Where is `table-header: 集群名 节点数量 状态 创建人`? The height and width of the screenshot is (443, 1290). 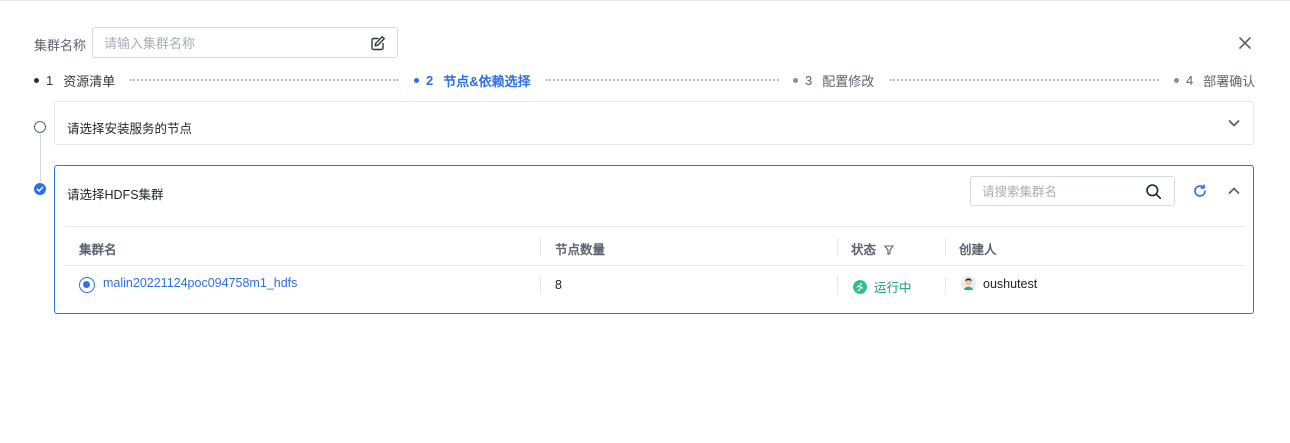 table-header: 集群名 节点数量 状态 创建人 is located at coordinates (654, 246).